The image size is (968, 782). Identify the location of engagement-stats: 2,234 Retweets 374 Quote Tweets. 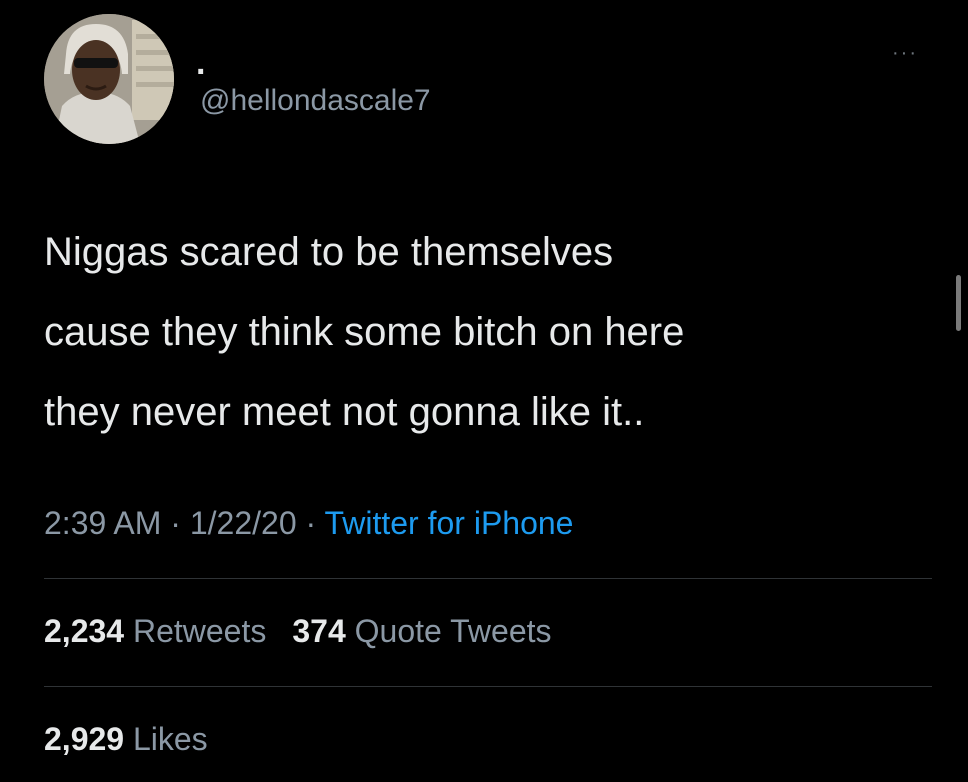
(311, 631).